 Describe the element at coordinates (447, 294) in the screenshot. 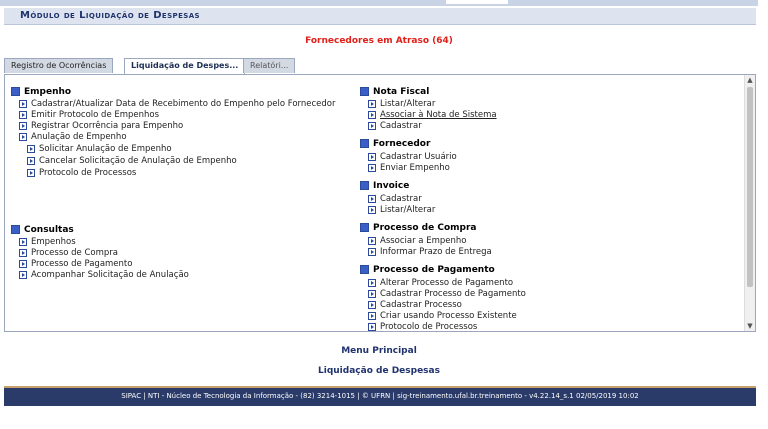

I see `menu-item: Cadastrar Processo de Pagamento` at that location.